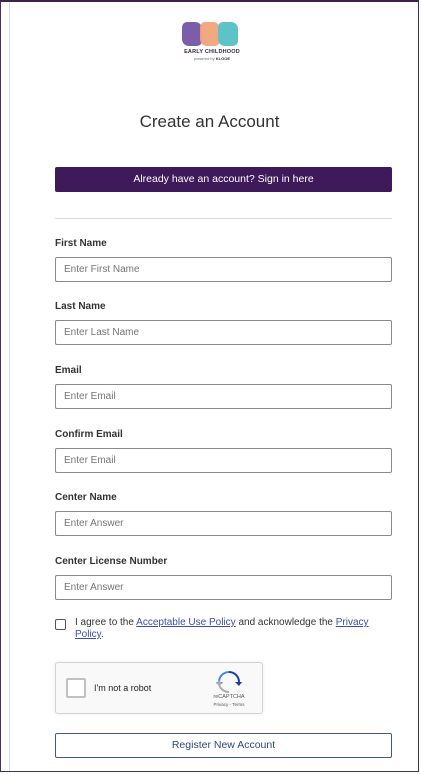  What do you see at coordinates (229, 697) in the screenshot?
I see `recaptcha-brand: reCAPTCHA` at bounding box center [229, 697].